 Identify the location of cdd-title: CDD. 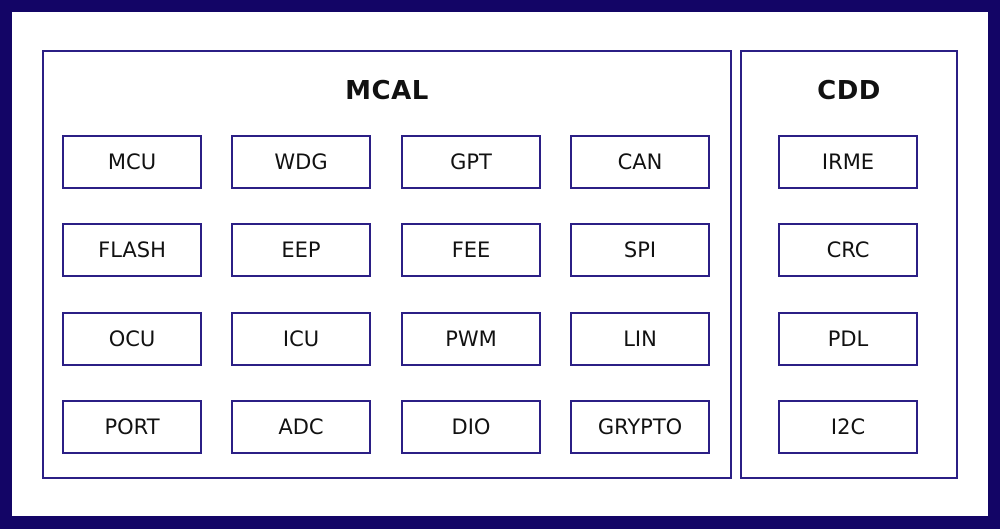
(849, 91).